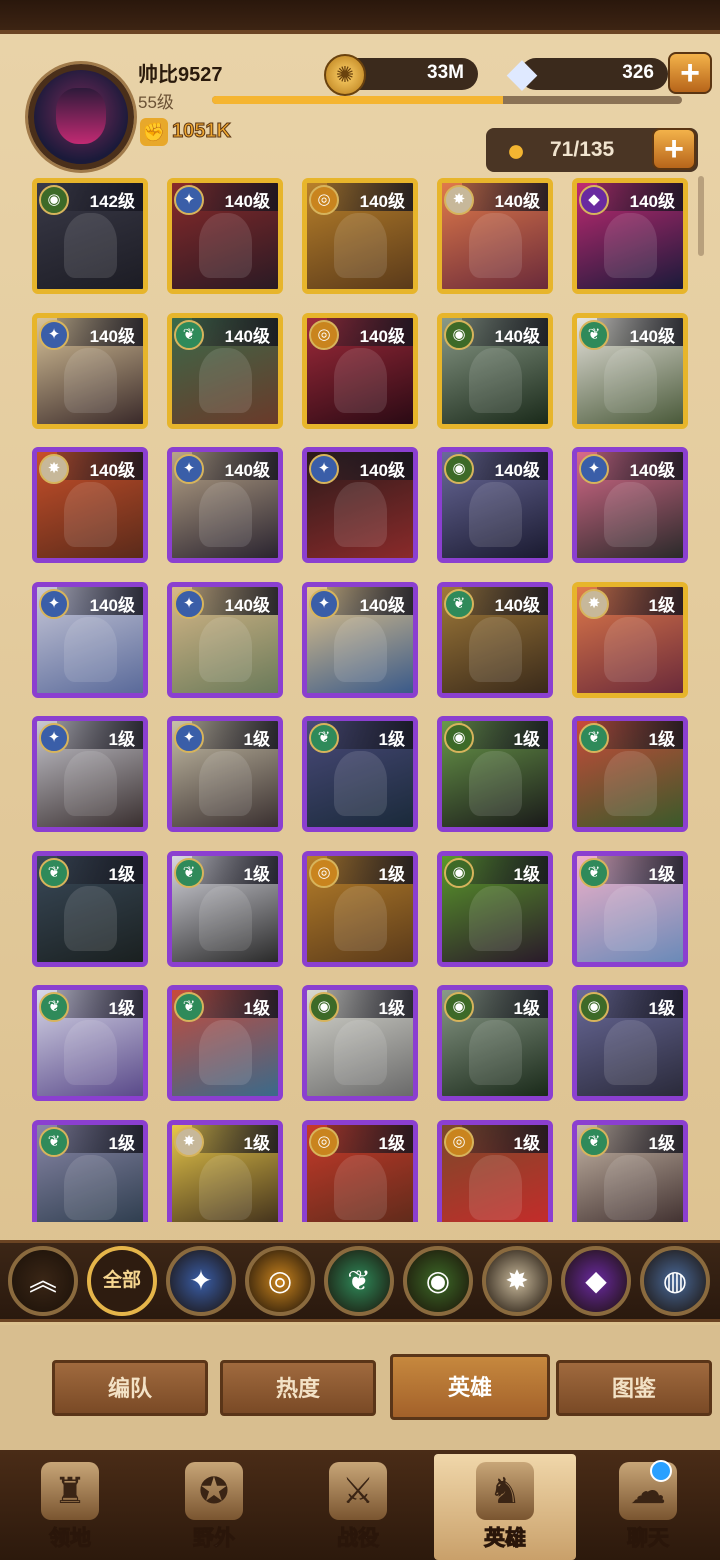  I want to click on player-avatar, so click(81, 117).